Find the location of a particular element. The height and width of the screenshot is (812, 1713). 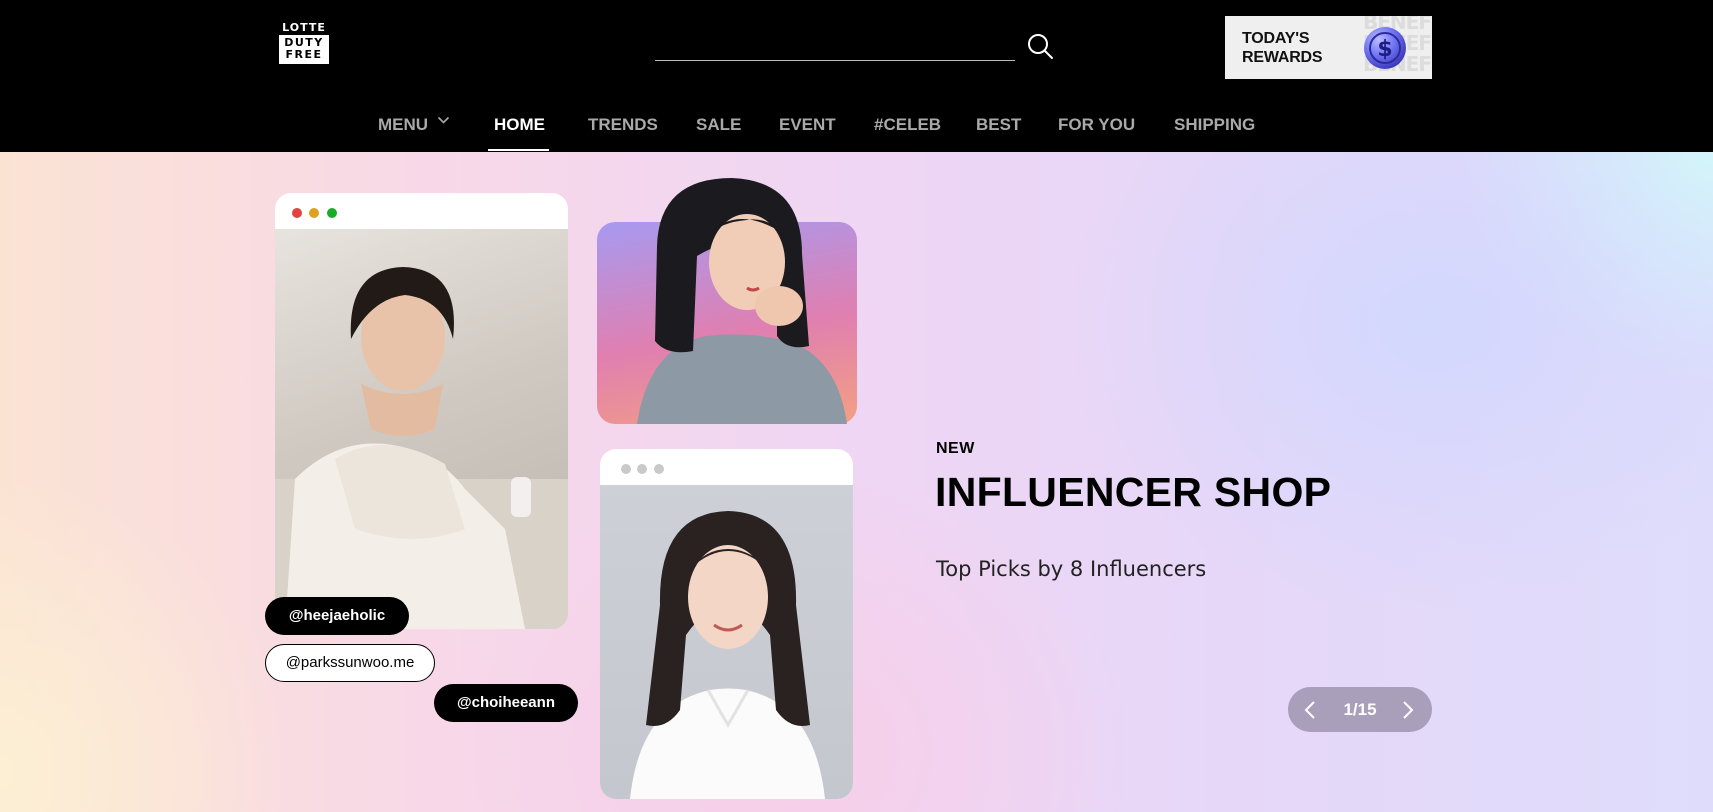

logo-box: DUTY FREE is located at coordinates (304, 49).